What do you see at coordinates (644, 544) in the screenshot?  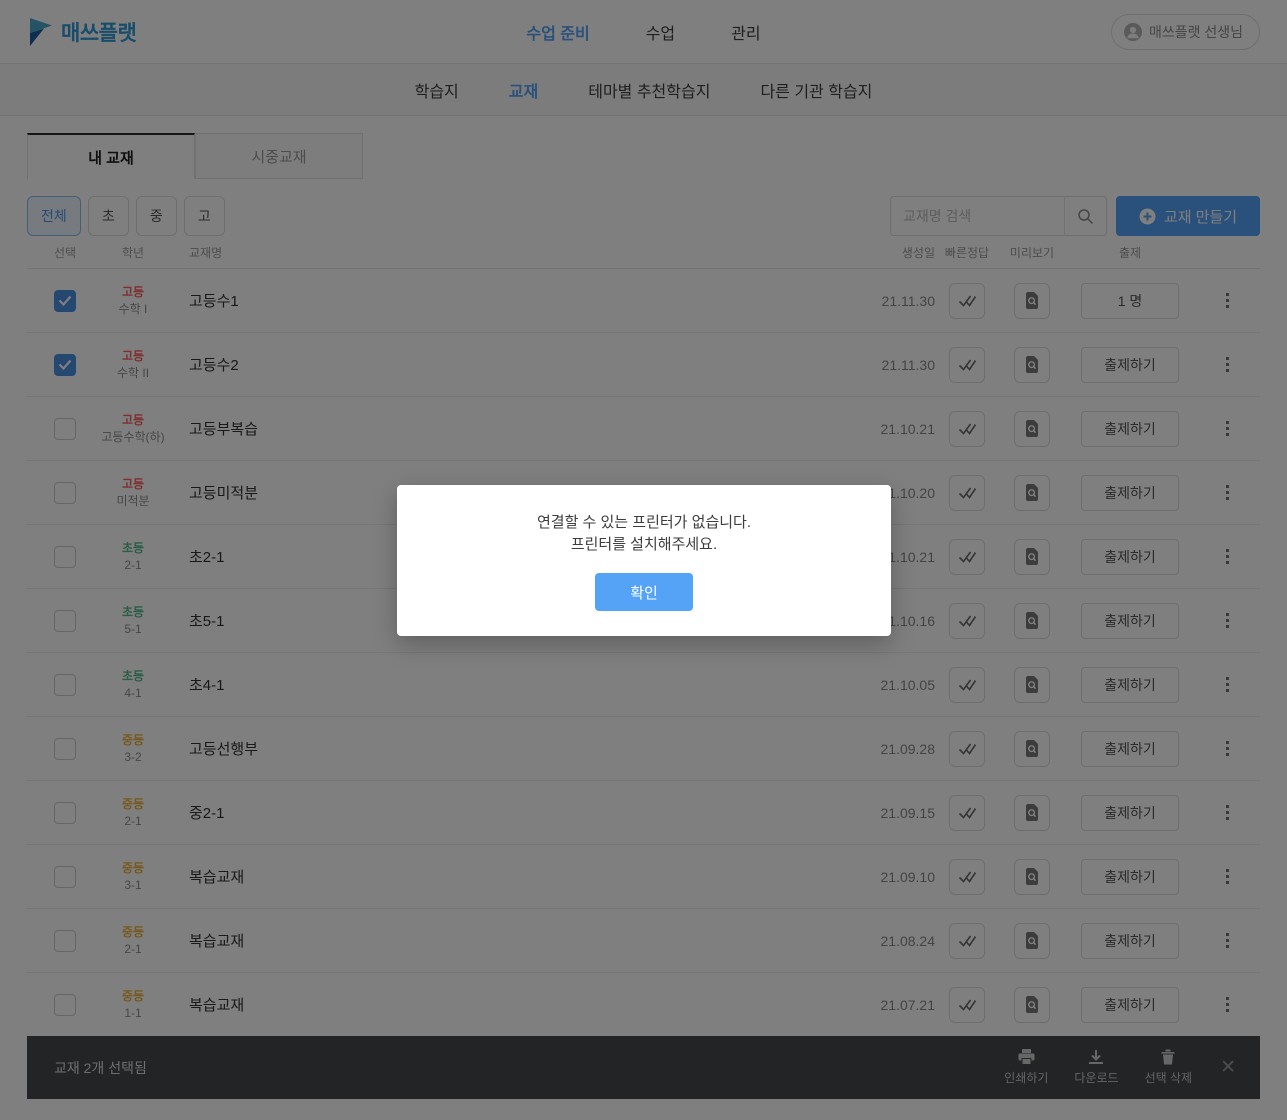 I see `modal-message-line2: 프린터를 설치해주세요.` at bounding box center [644, 544].